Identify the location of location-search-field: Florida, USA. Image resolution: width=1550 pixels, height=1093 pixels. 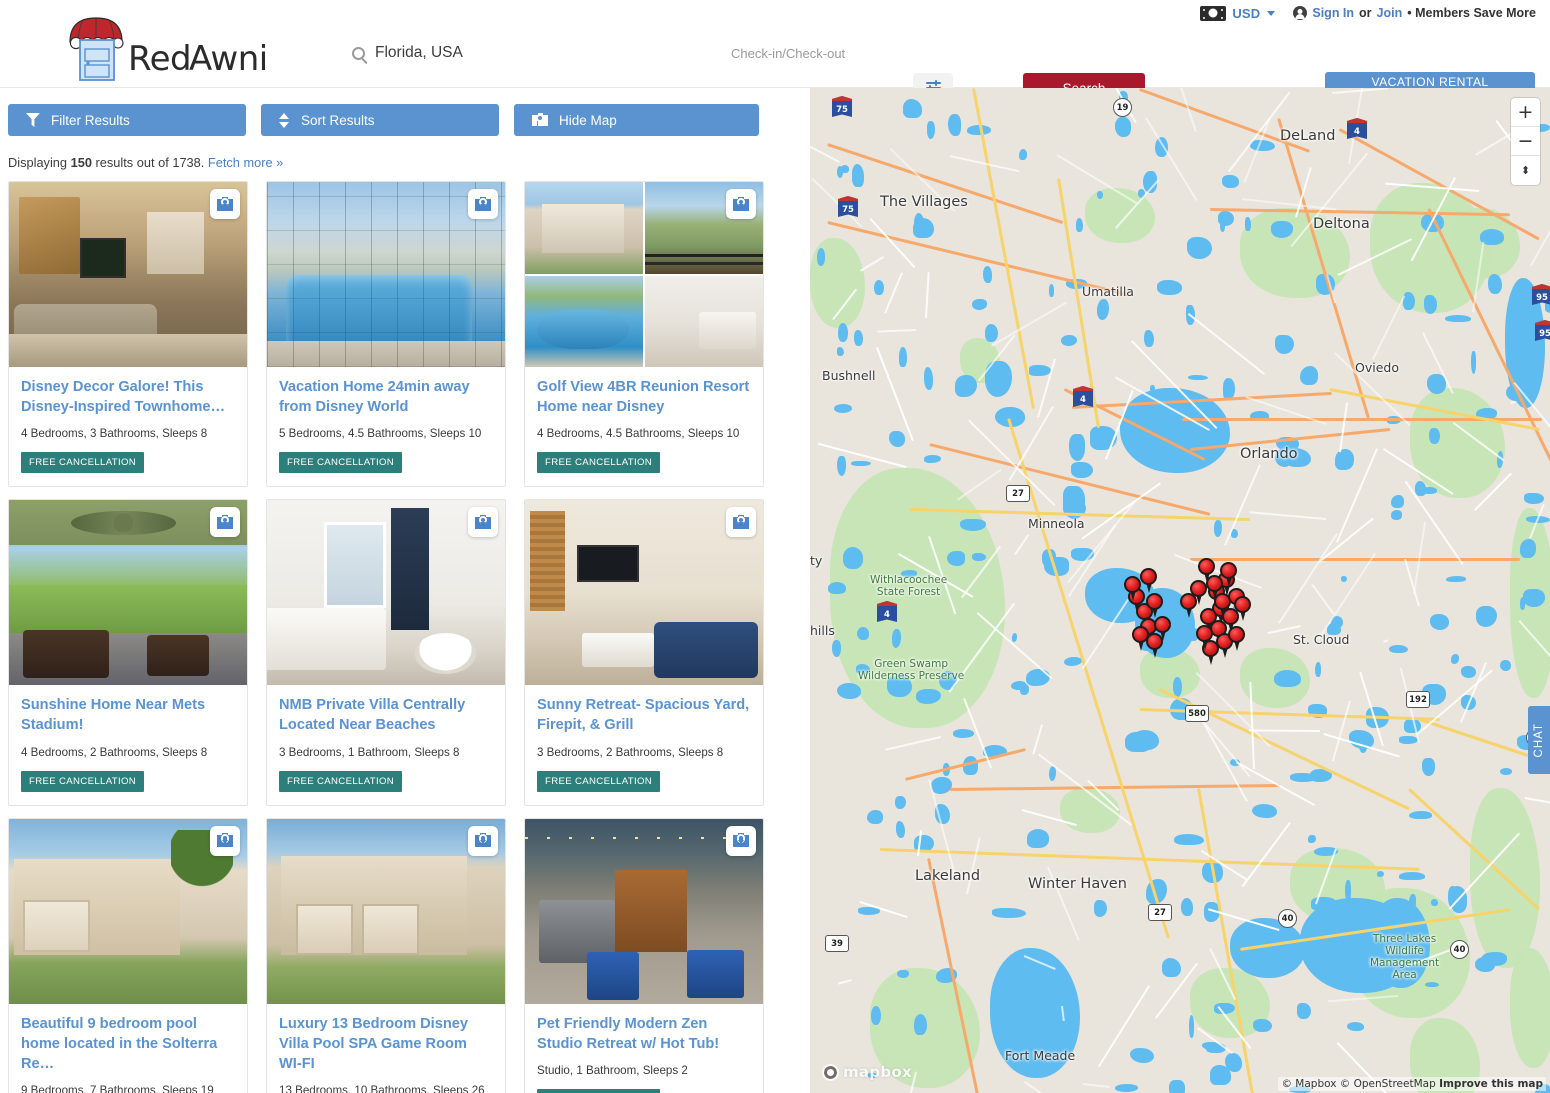
(407, 53).